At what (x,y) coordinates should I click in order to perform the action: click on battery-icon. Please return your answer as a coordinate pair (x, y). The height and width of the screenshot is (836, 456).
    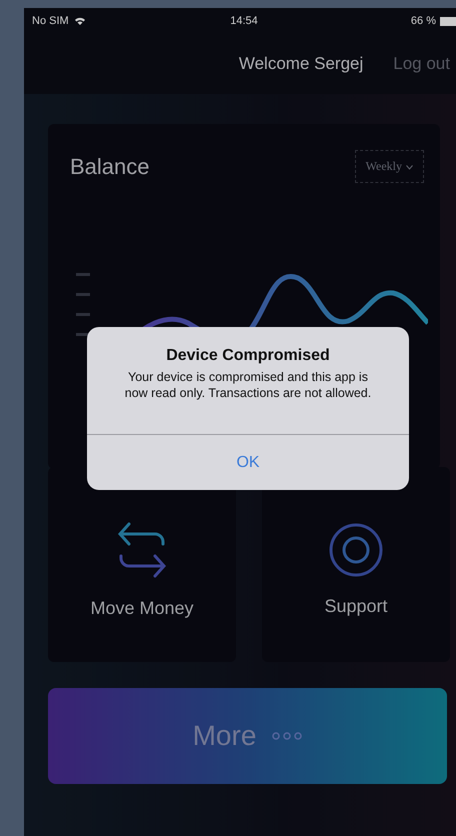
    Looking at the image, I should click on (448, 21).